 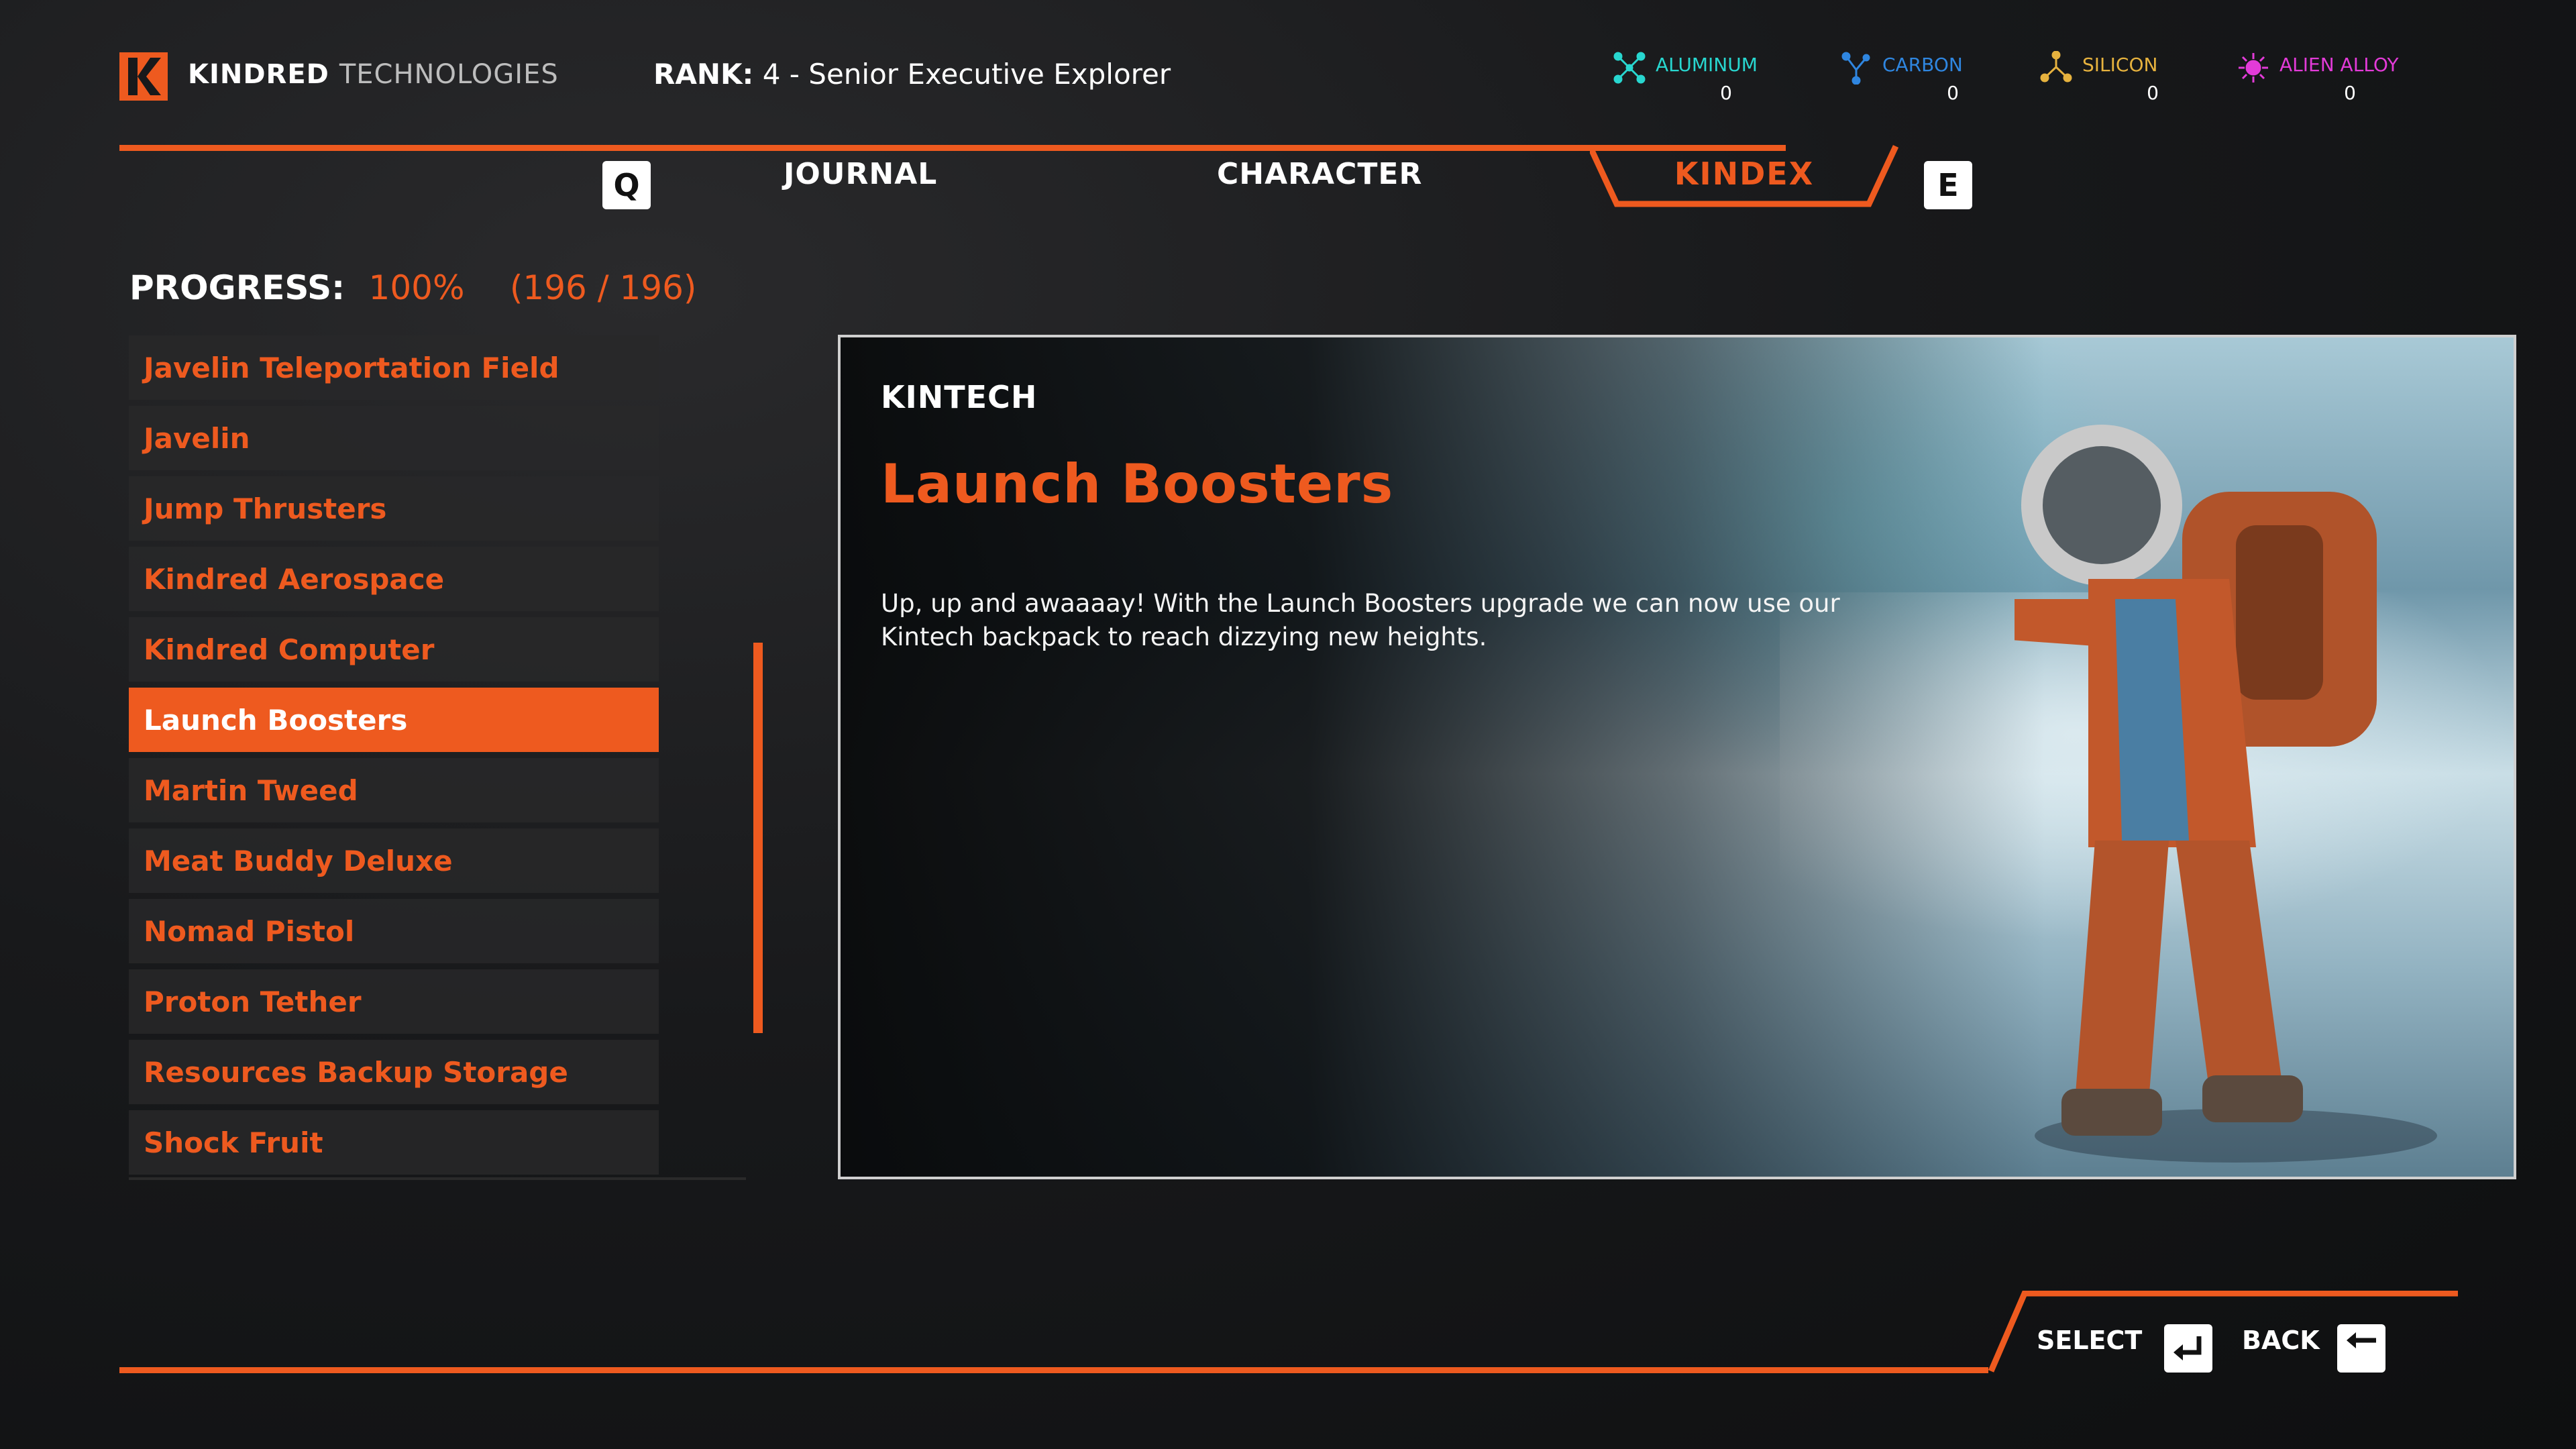 I want to click on list-item-kindred-computer: Kindred Computer, so click(x=394, y=649).